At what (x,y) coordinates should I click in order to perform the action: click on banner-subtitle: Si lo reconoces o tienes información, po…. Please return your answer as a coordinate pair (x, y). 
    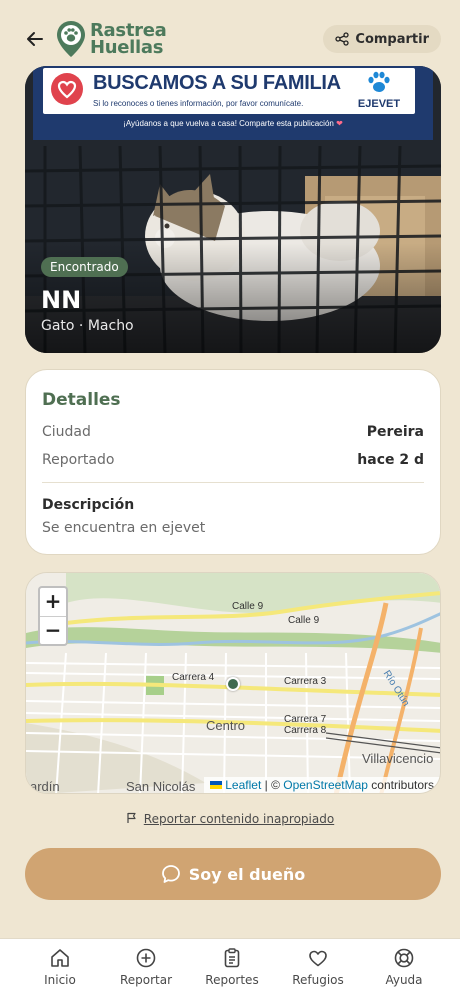
    Looking at the image, I should click on (198, 103).